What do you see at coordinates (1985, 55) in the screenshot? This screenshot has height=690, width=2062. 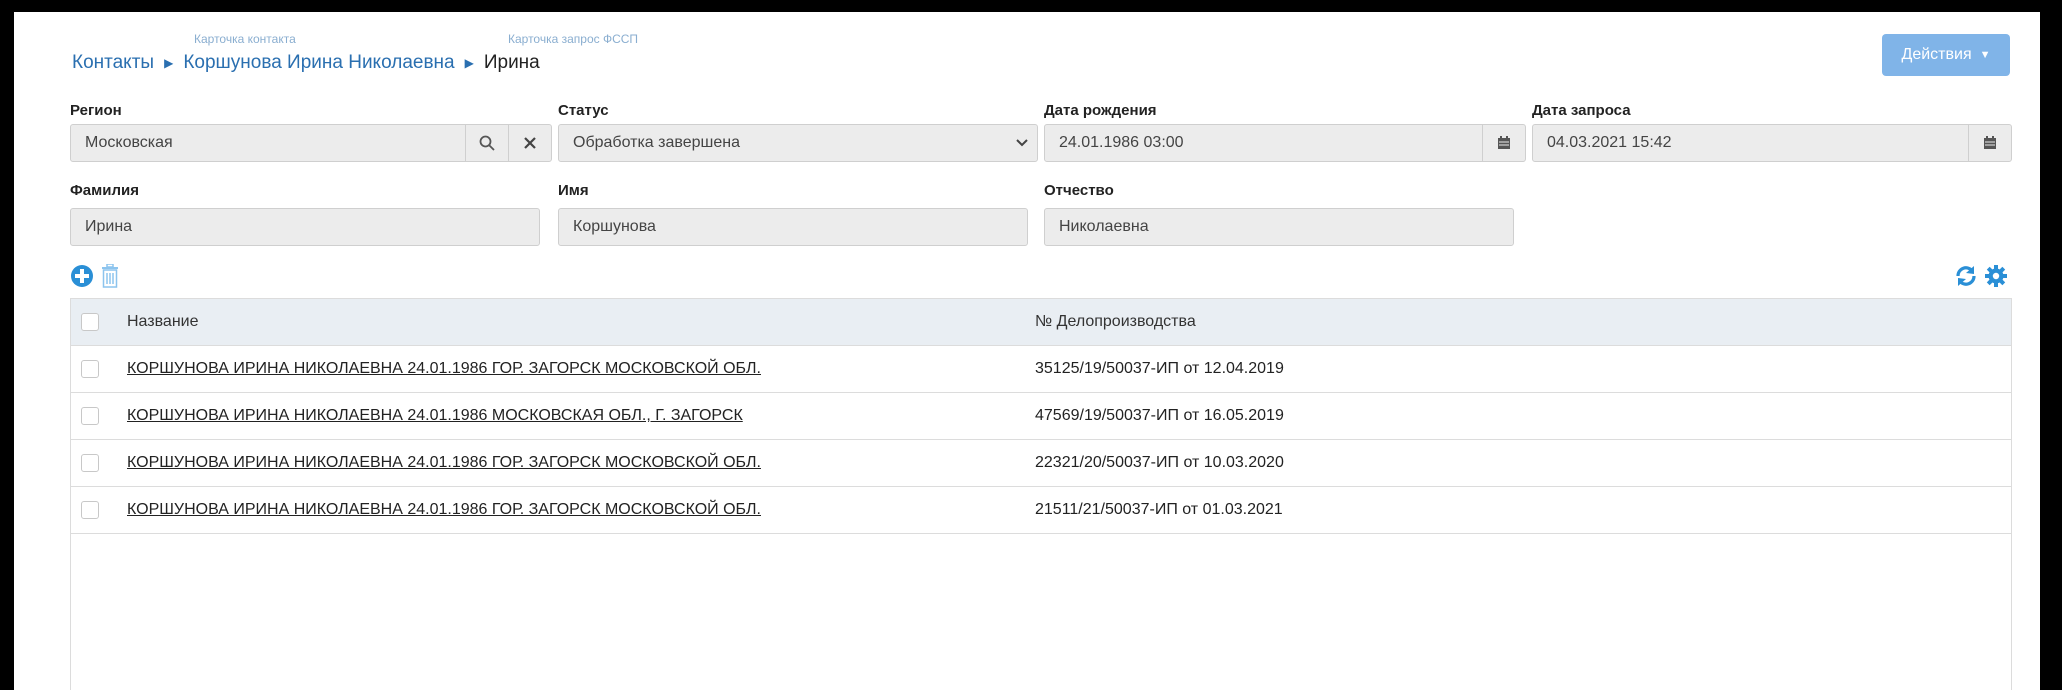 I see `caret-down-icon: ▼` at bounding box center [1985, 55].